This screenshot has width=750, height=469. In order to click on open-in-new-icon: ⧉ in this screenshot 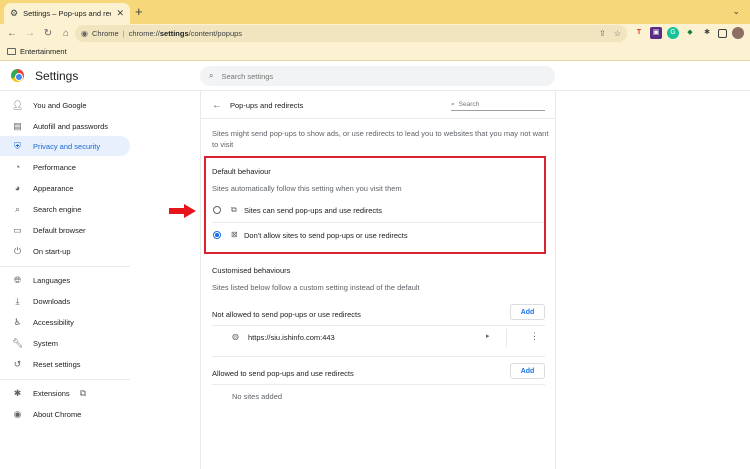, I will do `click(83, 392)`.